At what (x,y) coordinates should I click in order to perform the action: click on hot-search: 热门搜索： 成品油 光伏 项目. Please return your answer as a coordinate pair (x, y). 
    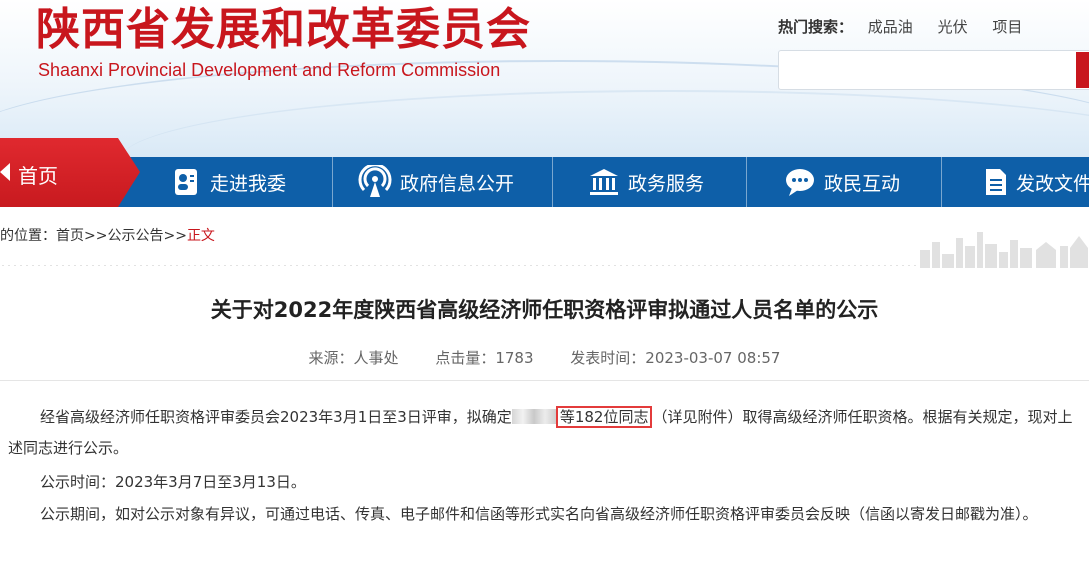
    Looking at the image, I should click on (910, 26).